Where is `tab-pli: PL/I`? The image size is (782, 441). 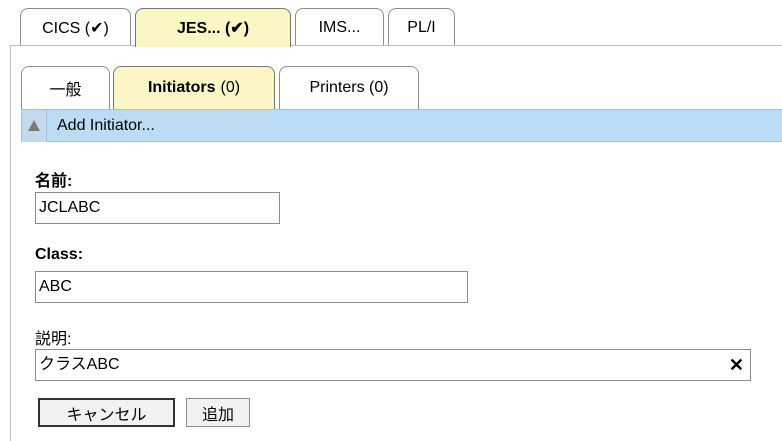
tab-pli: PL/I is located at coordinates (421, 27).